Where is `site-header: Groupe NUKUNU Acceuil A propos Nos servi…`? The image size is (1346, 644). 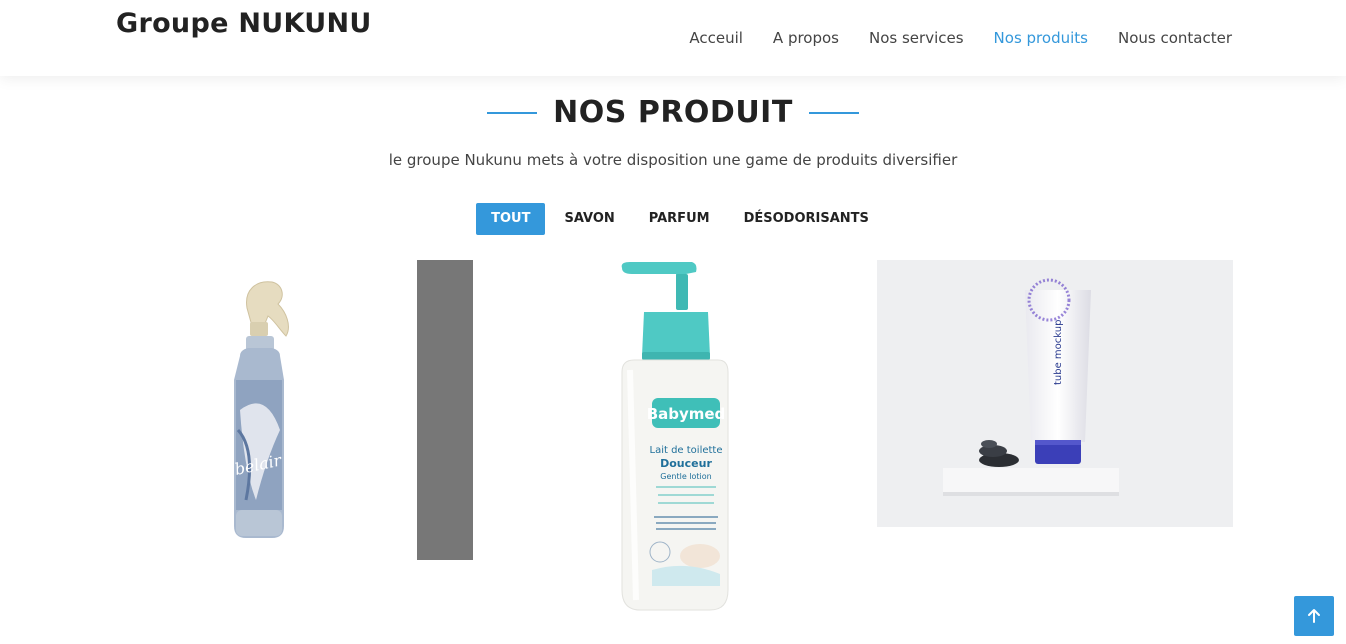
site-header: Groupe NUKUNU Acceuil A propos Nos servi… is located at coordinates (673, 38).